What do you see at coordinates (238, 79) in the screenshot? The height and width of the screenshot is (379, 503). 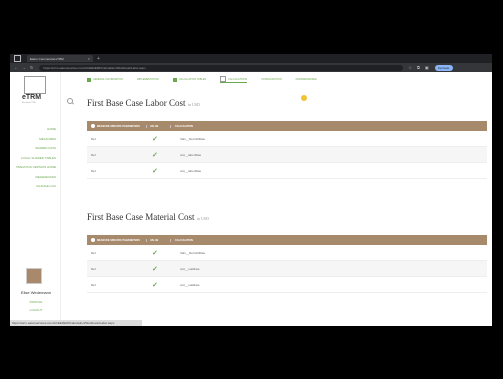 I see `step-label: CALCULATIONS` at bounding box center [238, 79].